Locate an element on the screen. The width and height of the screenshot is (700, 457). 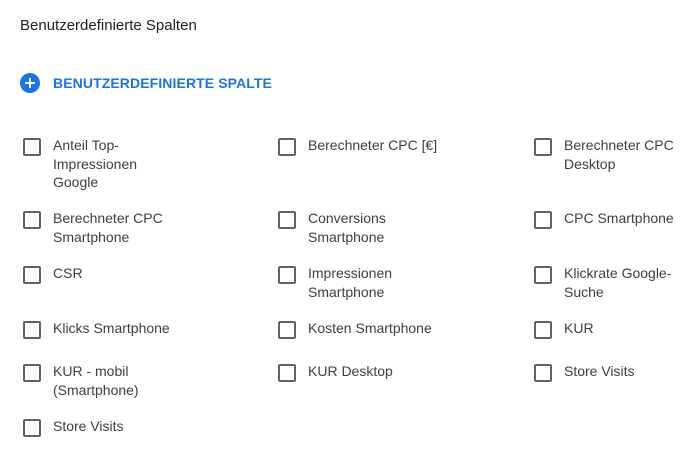
section-title: Benutzerdefinierte Spalten is located at coordinates (108, 25).